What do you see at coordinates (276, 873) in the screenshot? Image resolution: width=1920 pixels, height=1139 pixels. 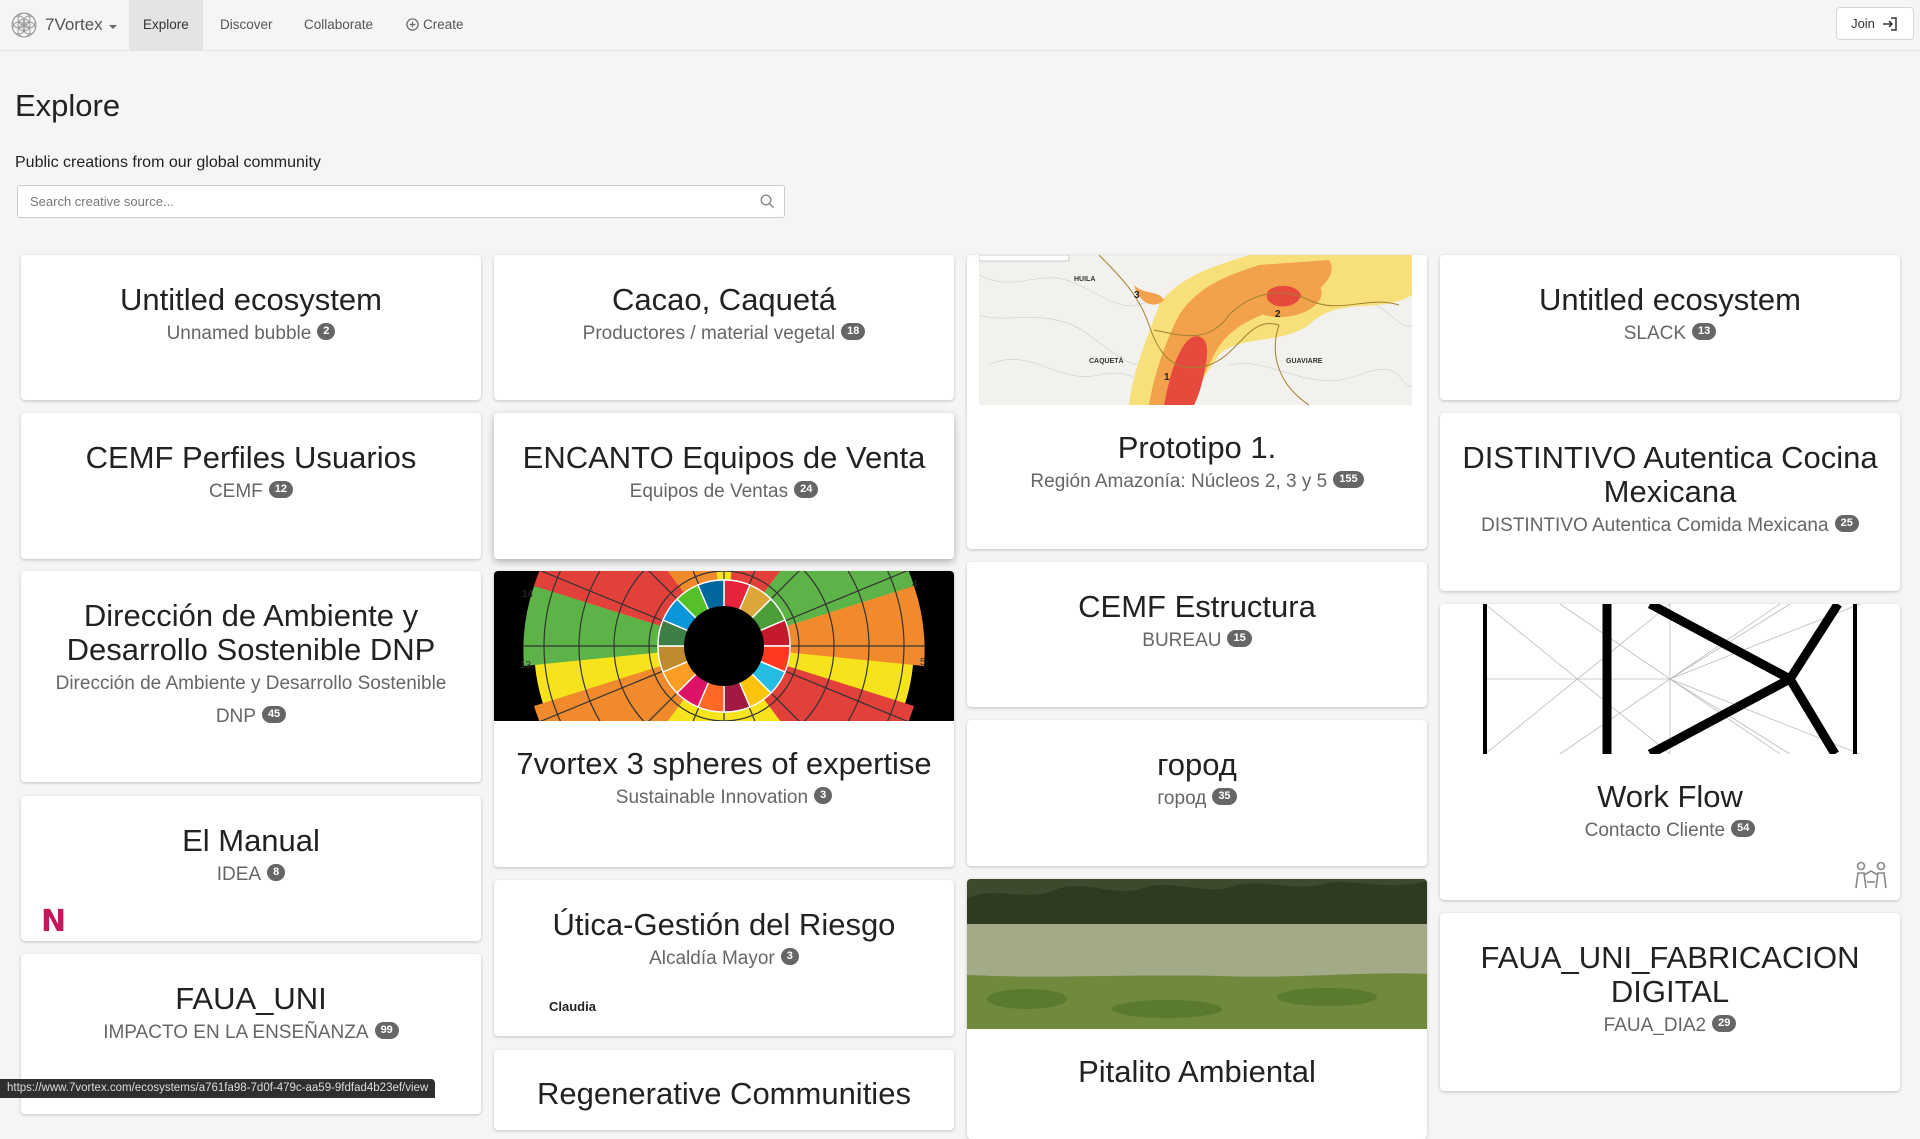 I see `count-badge: 8` at bounding box center [276, 873].